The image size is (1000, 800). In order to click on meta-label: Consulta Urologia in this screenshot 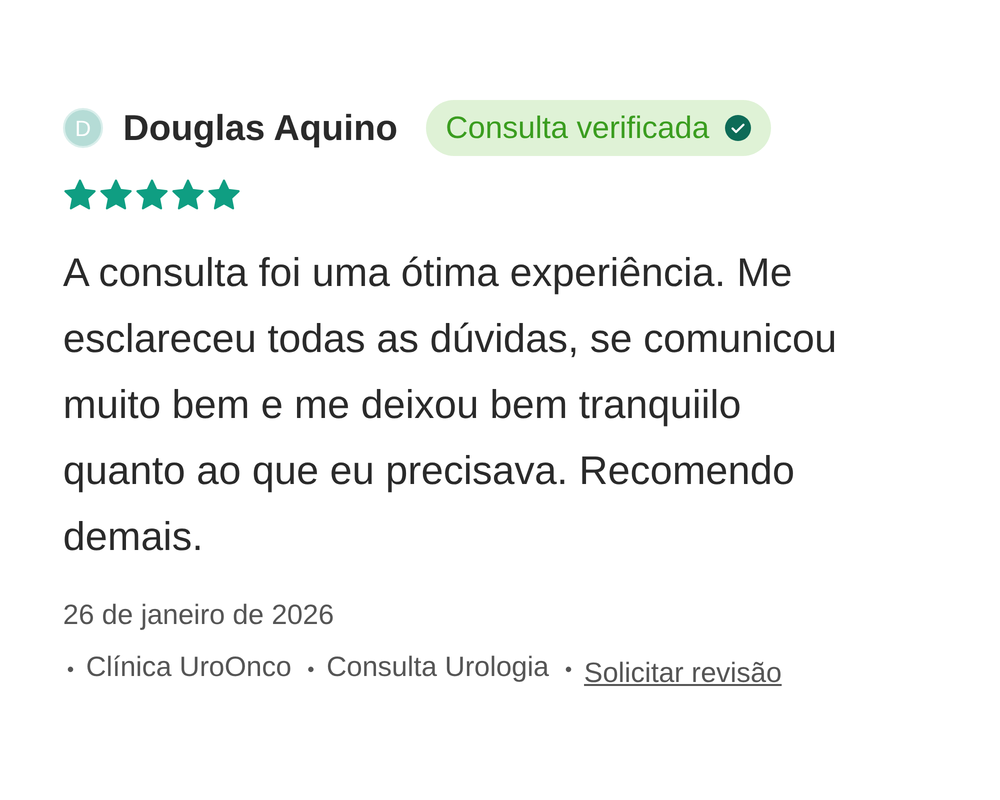, I will do `click(438, 667)`.